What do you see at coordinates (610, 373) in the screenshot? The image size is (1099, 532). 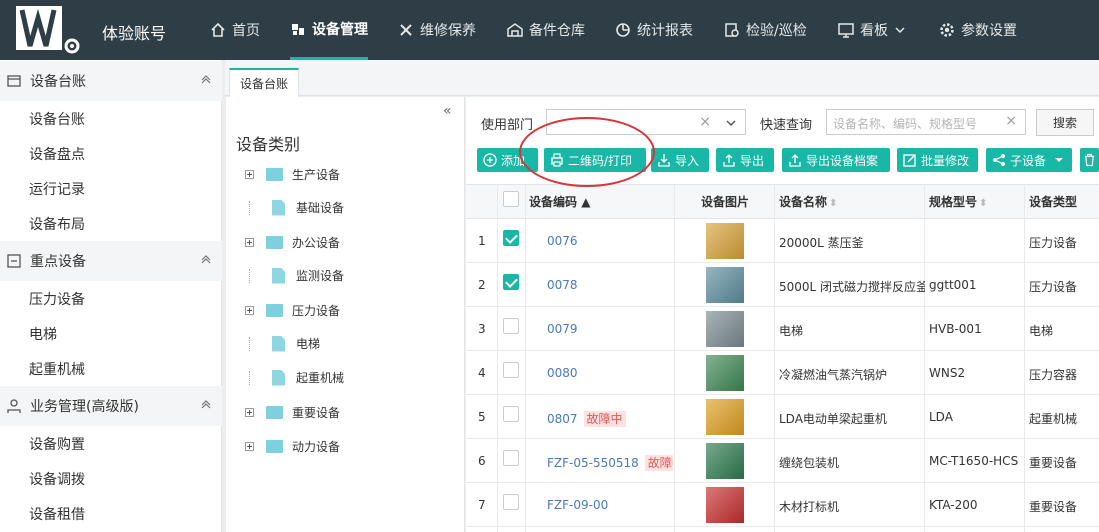 I see `row-code-cell: 0080` at bounding box center [610, 373].